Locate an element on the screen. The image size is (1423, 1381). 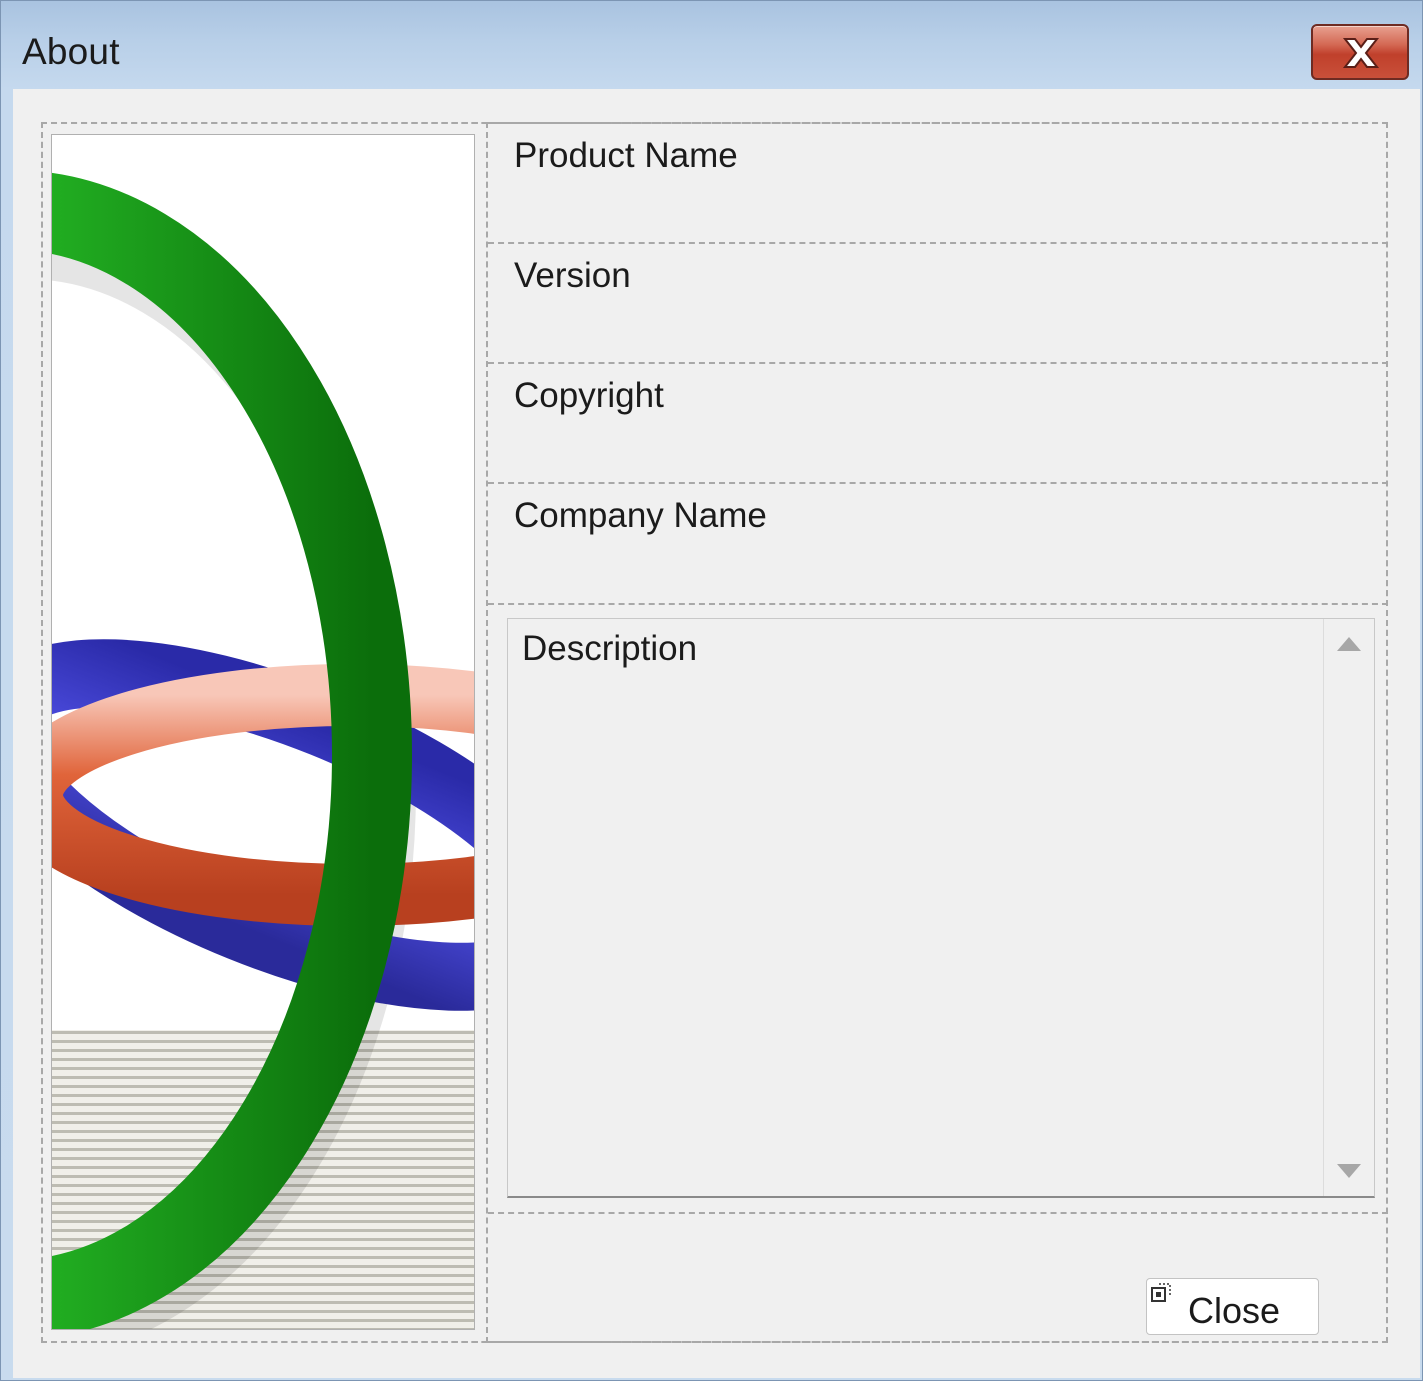
description-scrollbar is located at coordinates (1348, 907).